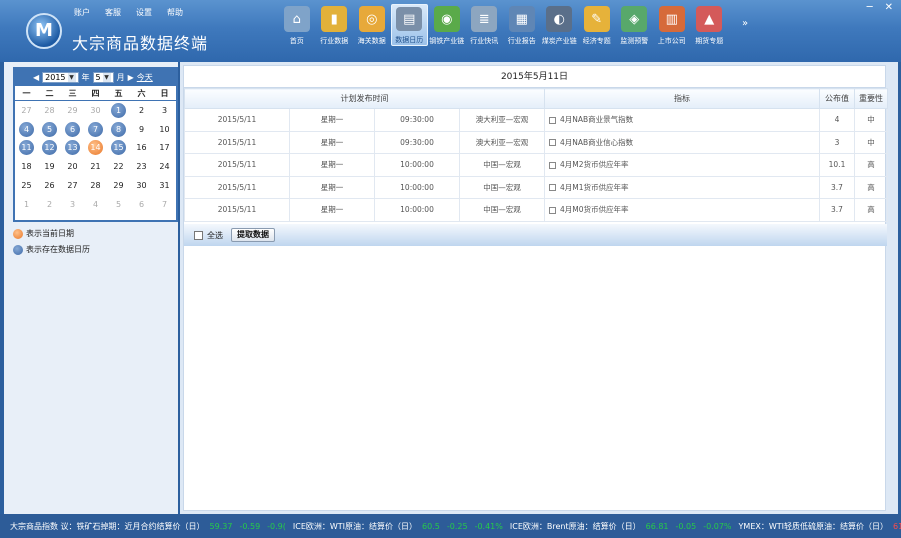 This screenshot has width=901, height=538. Describe the element at coordinates (198, 235) in the screenshot. I see `select-all-checkbox` at that location.